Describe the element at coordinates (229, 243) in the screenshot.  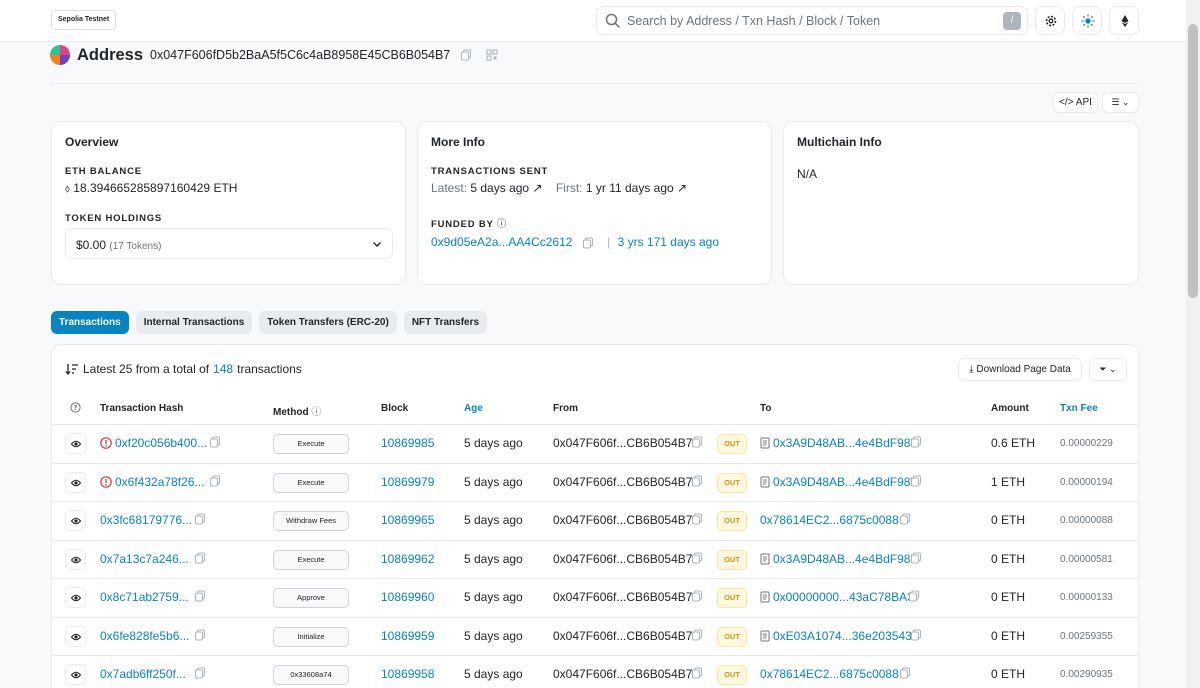
I see `token-holdings-dropdown: $0.00 (17 Tokens)` at that location.